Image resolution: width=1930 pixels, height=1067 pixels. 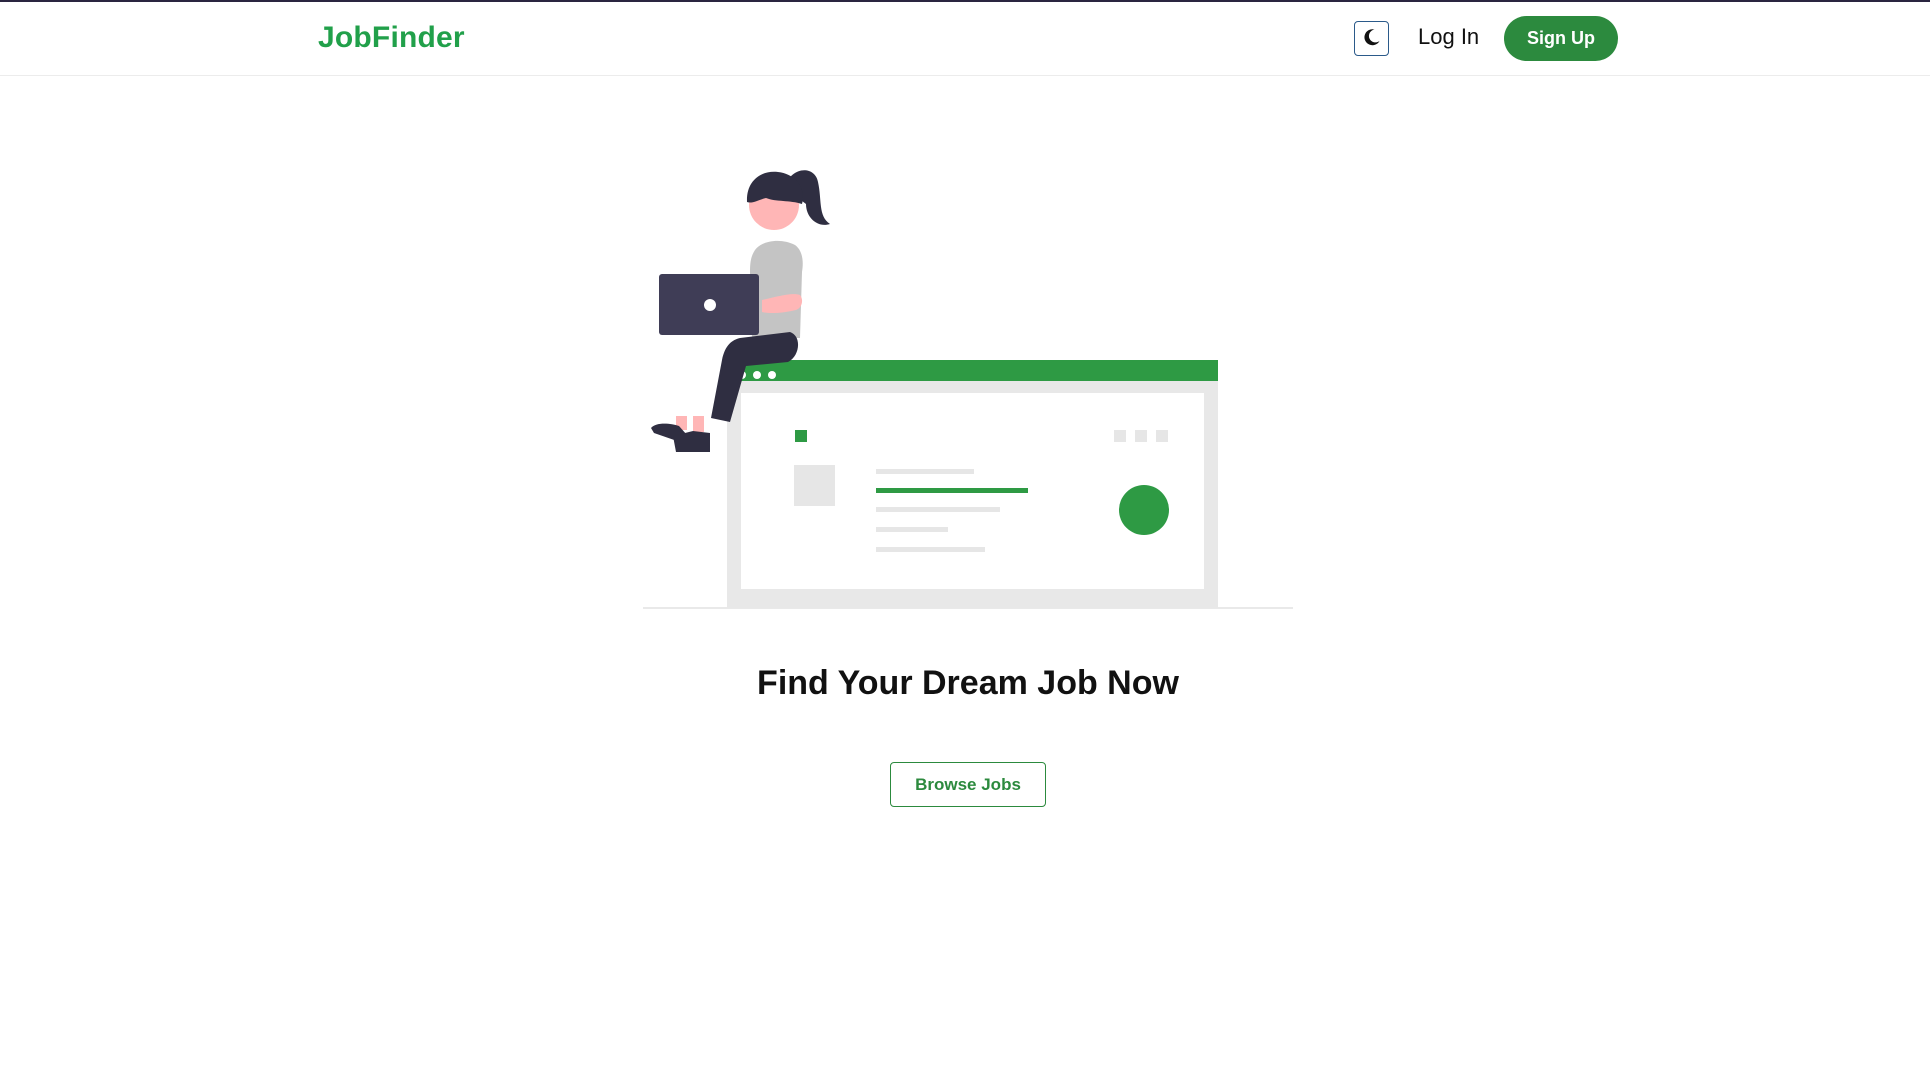 What do you see at coordinates (972, 484) in the screenshot?
I see `browser-window-graphic` at bounding box center [972, 484].